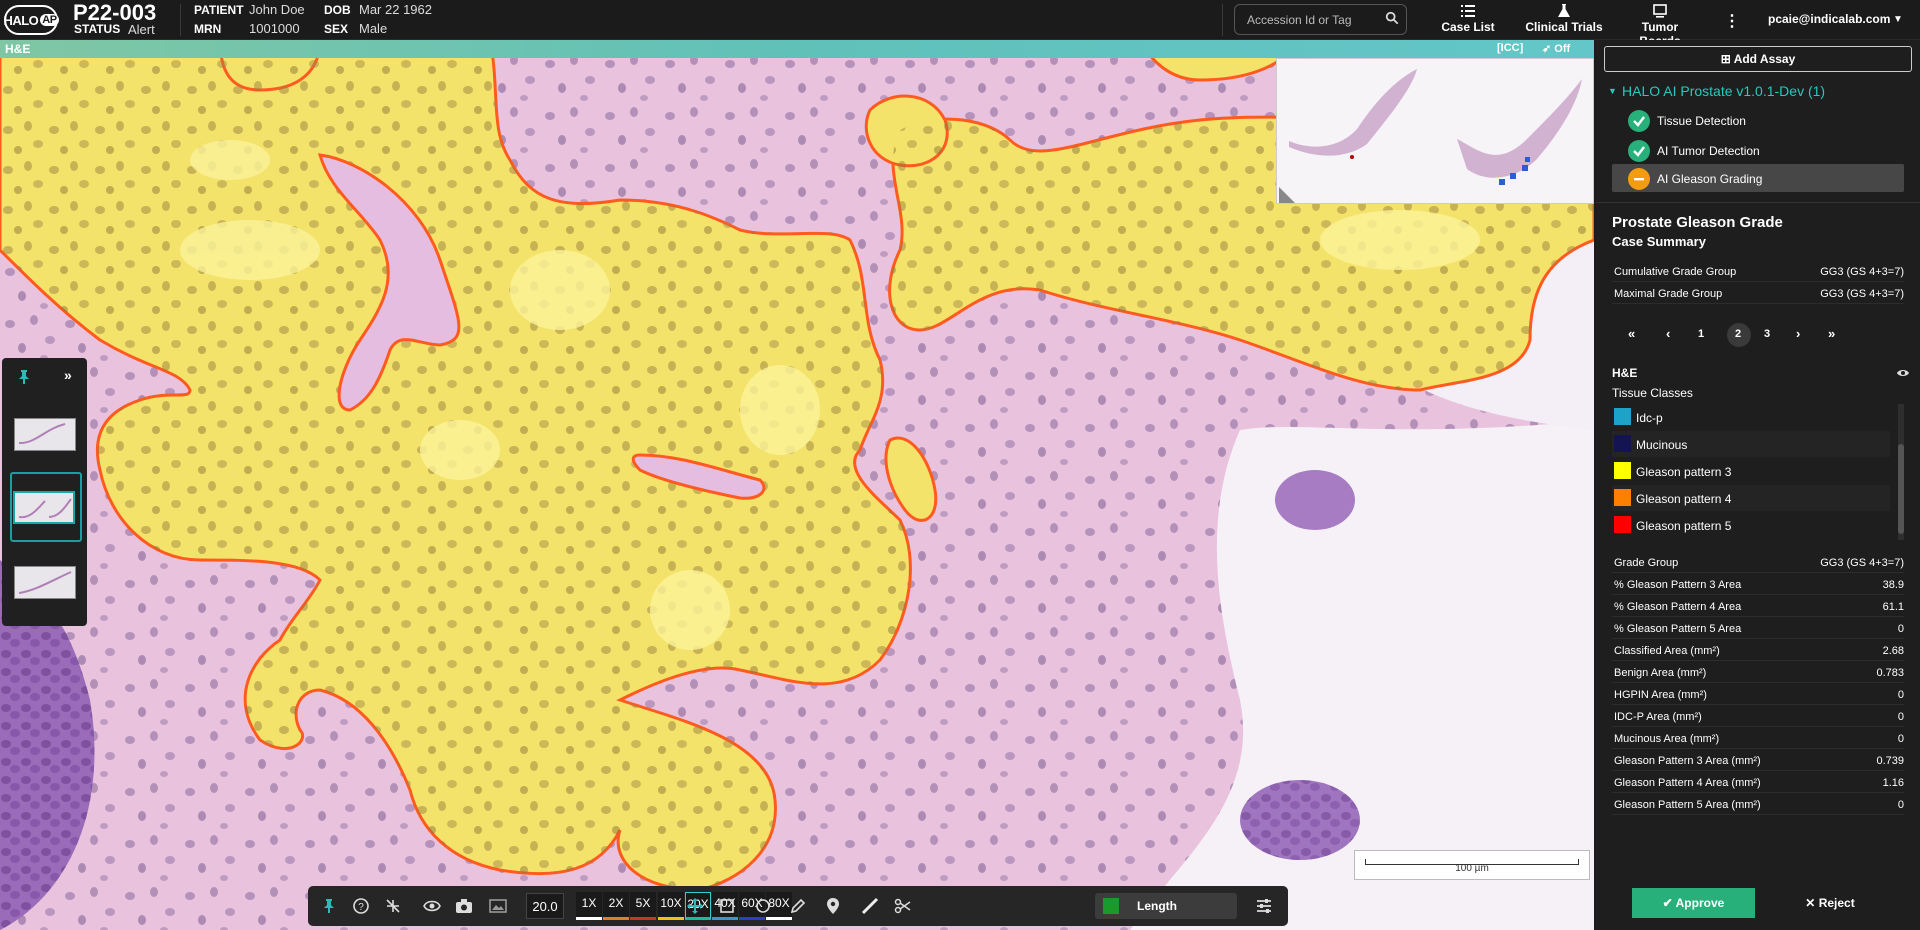 This screenshot has width=1920, height=930. Describe the element at coordinates (1751, 525) in the screenshot. I see `tissue-class-row: Gleason pattern 5` at that location.